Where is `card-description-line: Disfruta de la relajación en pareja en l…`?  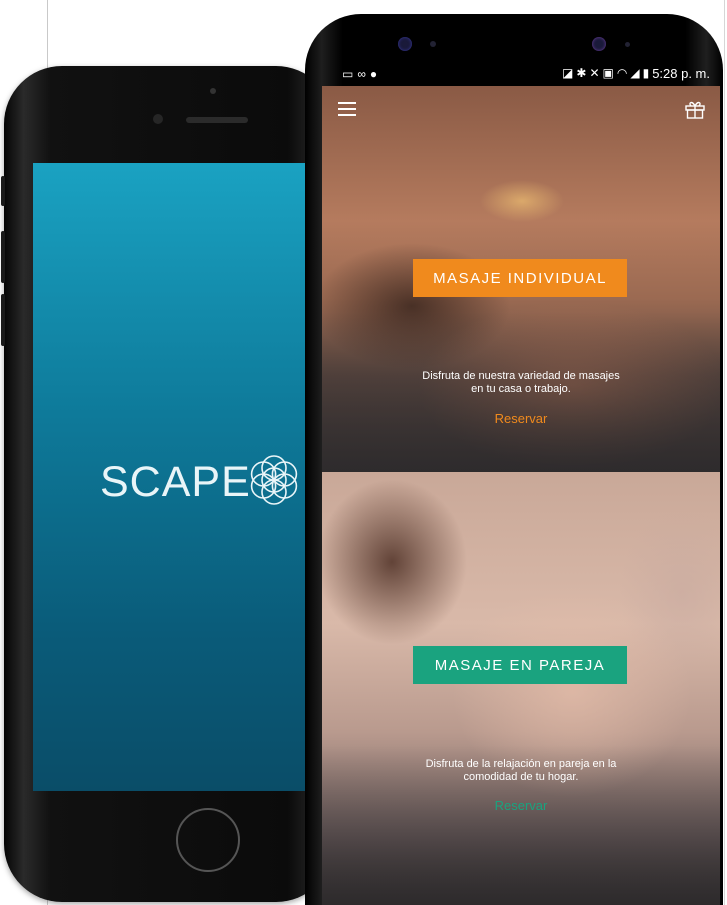 card-description-line: Disfruta de la relajación en pareja en l… is located at coordinates (521, 764).